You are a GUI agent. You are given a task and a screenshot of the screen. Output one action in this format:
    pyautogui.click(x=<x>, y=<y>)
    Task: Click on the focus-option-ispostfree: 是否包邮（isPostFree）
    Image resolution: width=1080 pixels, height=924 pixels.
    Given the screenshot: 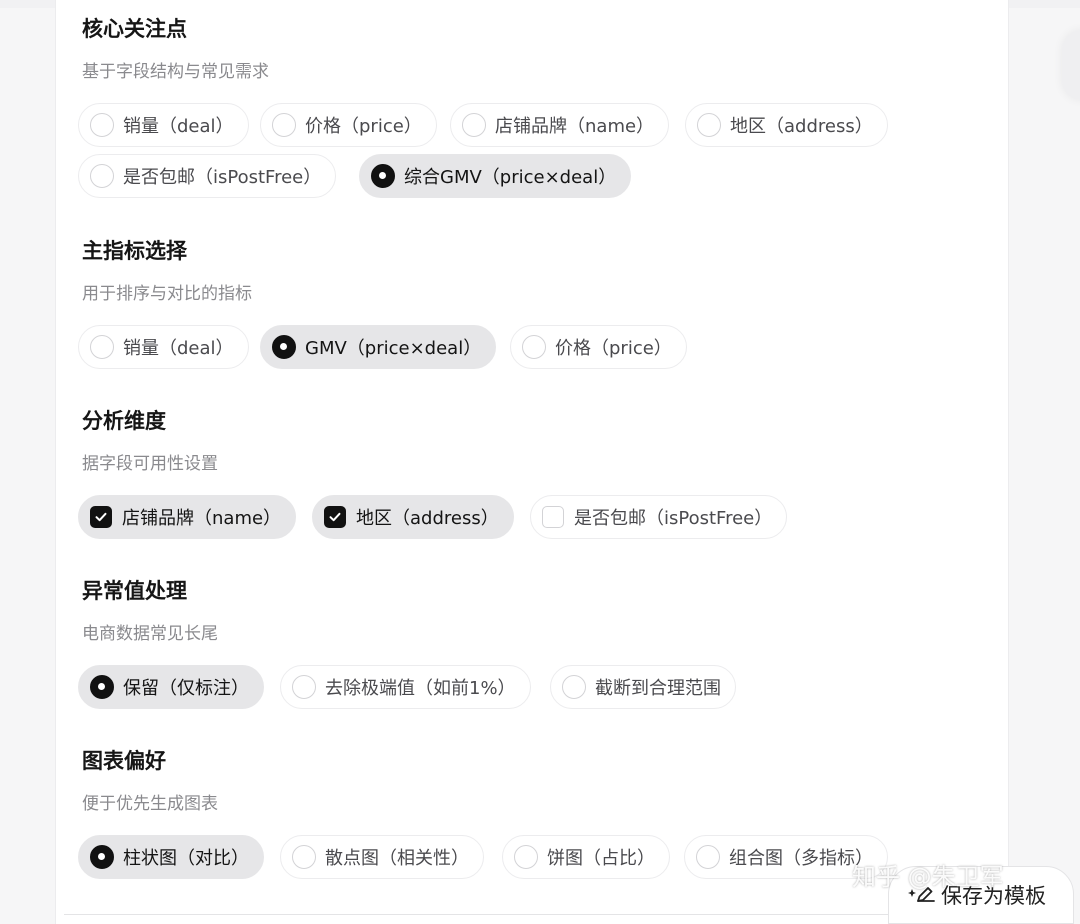 What is the action you would take?
    pyautogui.click(x=207, y=176)
    